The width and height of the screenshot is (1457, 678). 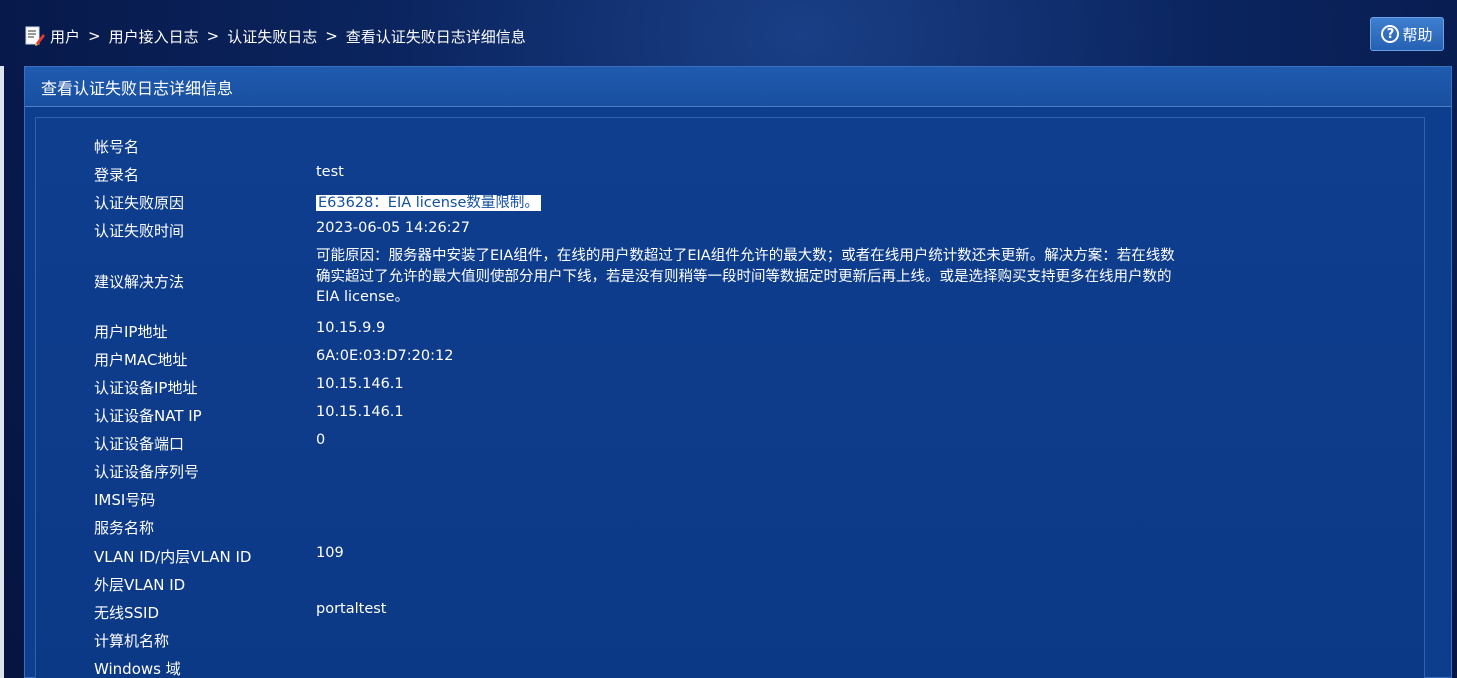 What do you see at coordinates (131, 332) in the screenshot?
I see `field-label-user-ip: 用户IP地址` at bounding box center [131, 332].